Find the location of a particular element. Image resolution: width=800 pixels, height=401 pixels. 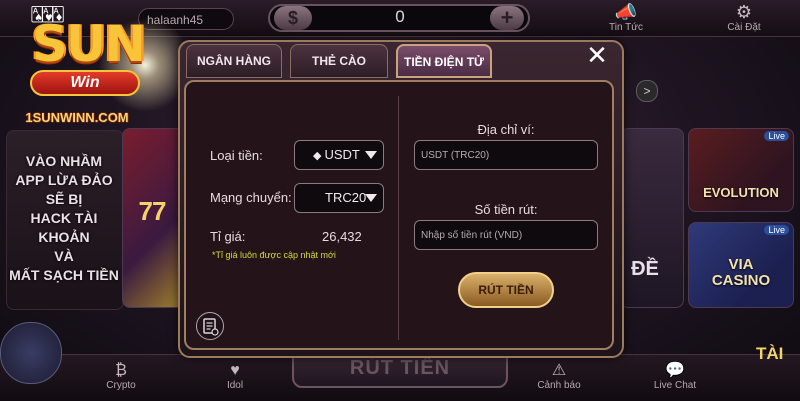

column-divider is located at coordinates (398, 218).